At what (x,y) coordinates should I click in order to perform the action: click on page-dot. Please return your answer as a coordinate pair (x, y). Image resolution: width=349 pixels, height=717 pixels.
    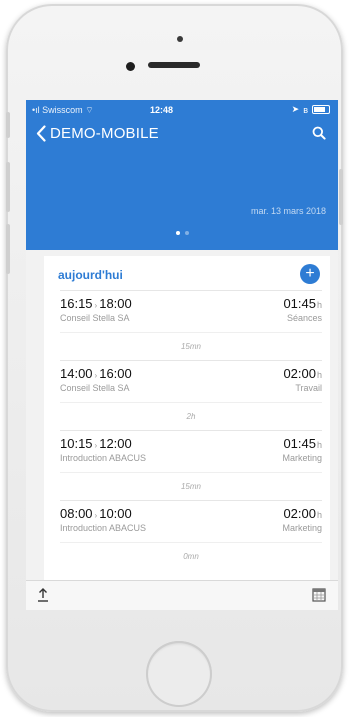
    Looking at the image, I should click on (187, 233).